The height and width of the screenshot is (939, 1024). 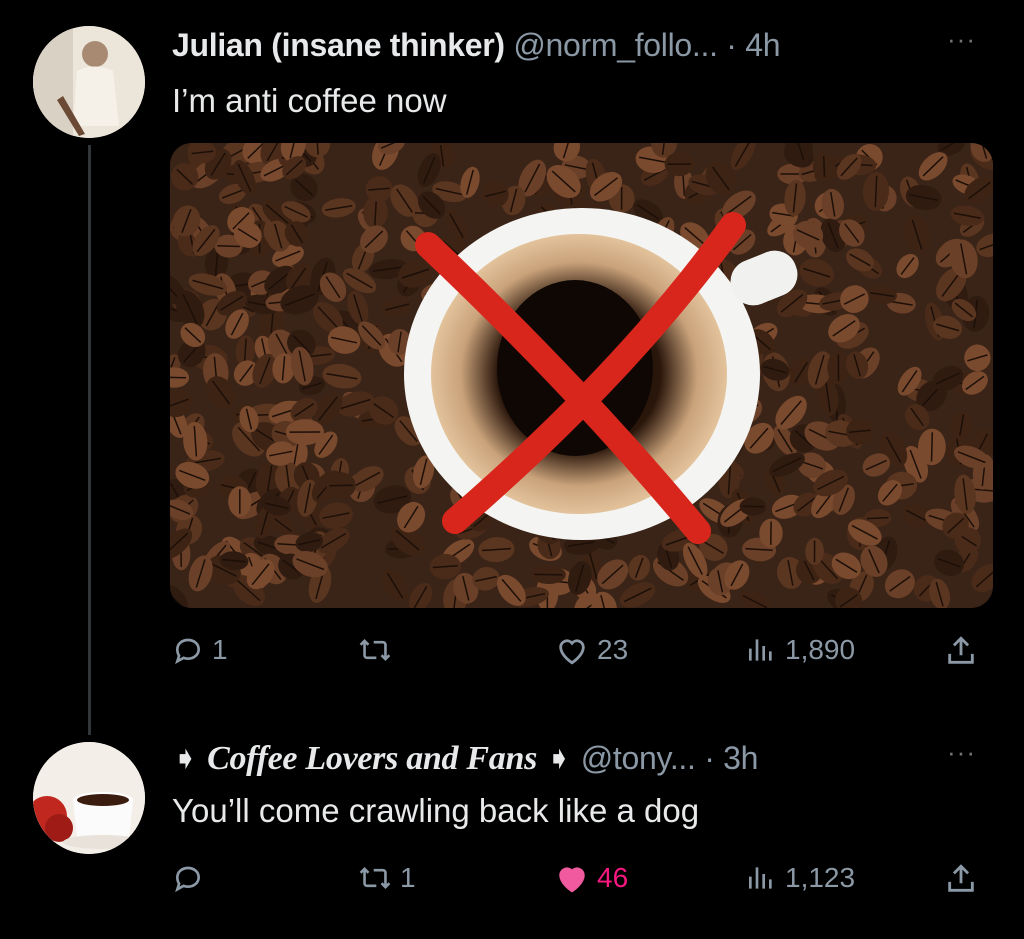 I want to click on views-button: 1,123, so click(x=800, y=878).